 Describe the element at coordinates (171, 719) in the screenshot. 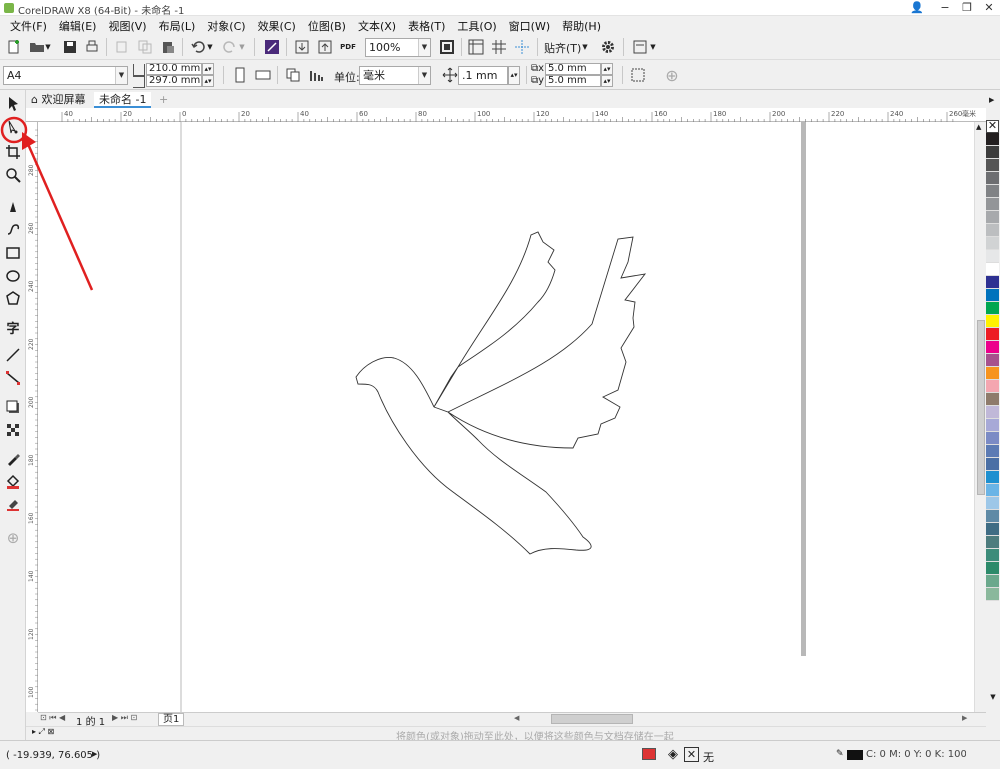

I see `page-tab-1: 页1` at that location.